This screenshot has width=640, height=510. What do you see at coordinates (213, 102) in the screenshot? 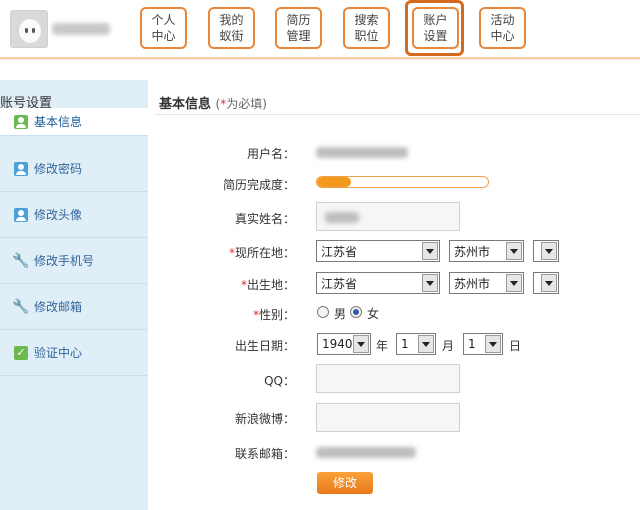
I see `page-title: 基本信息 (*为必填)` at bounding box center [213, 102].